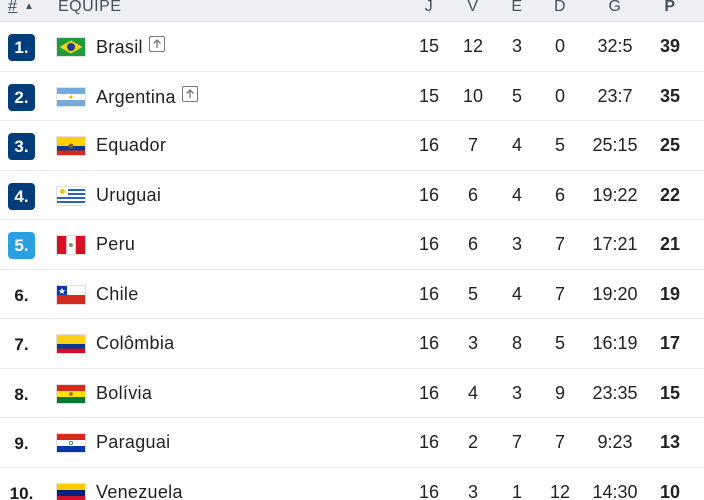  Describe the element at coordinates (71, 443) in the screenshot. I see `paraguay-flag-icon` at that location.